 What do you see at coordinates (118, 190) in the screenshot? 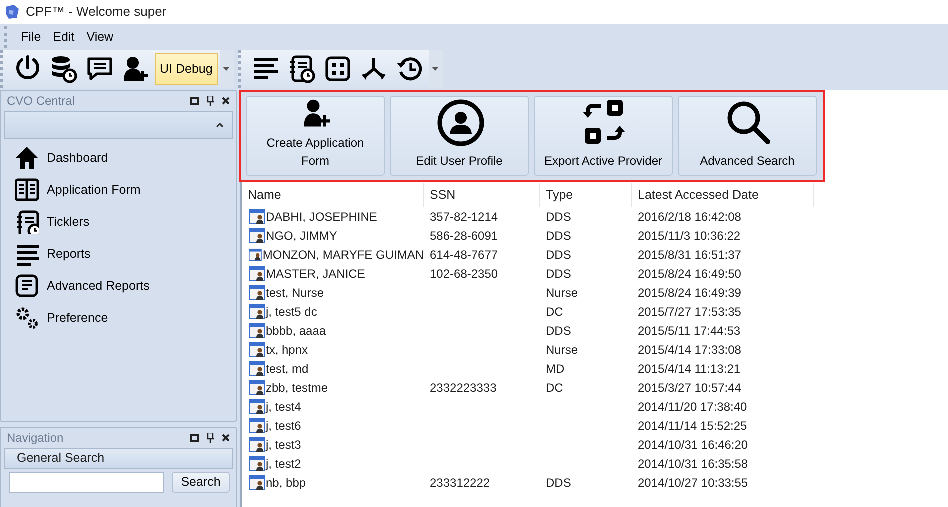
I see `sidebar-item: Application Form` at bounding box center [118, 190].